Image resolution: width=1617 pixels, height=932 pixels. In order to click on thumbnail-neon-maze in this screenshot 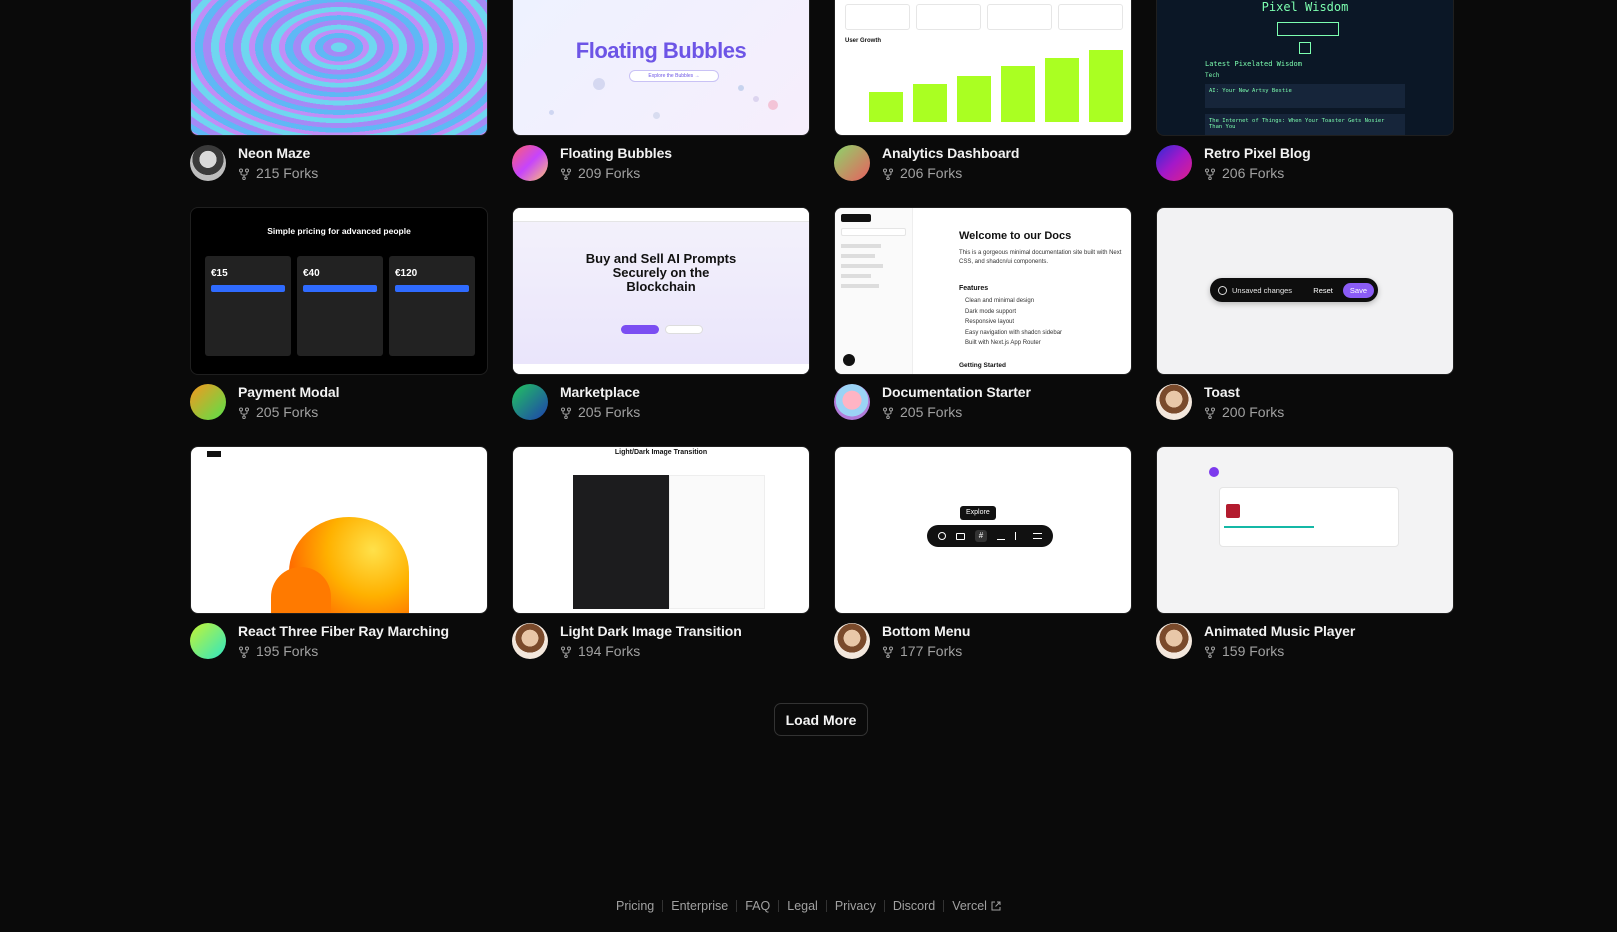, I will do `click(339, 68)`.